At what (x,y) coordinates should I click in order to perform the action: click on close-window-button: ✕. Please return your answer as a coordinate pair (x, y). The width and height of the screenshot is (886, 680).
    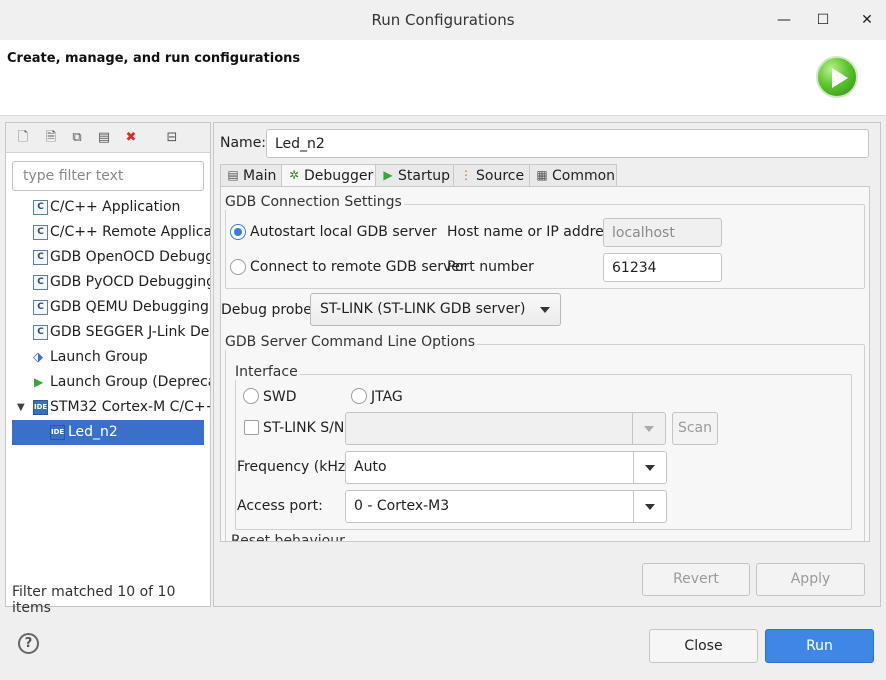
    Looking at the image, I should click on (867, 20).